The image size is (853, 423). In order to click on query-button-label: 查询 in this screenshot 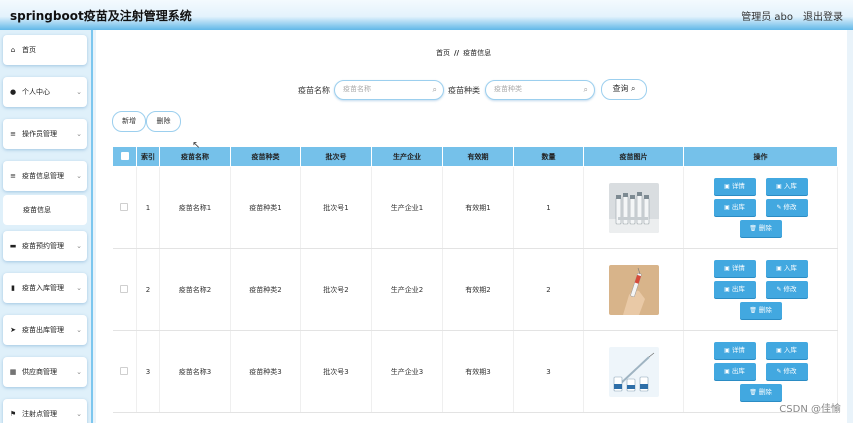, I will do `click(620, 88)`.